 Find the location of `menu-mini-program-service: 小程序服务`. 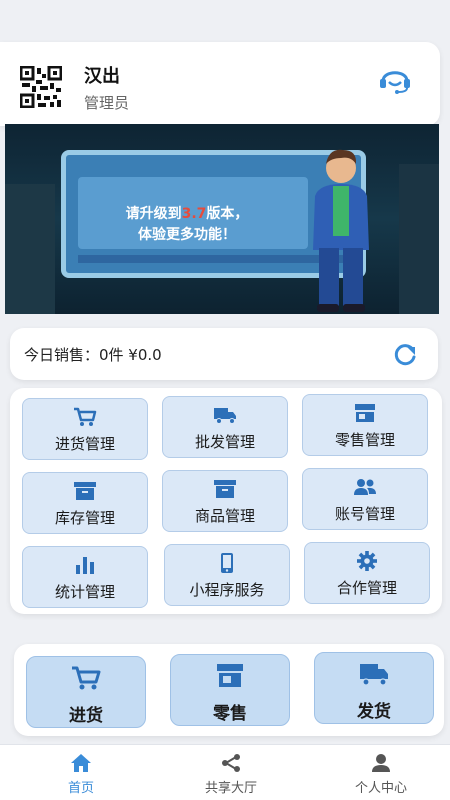

menu-mini-program-service: 小程序服务 is located at coordinates (227, 575).